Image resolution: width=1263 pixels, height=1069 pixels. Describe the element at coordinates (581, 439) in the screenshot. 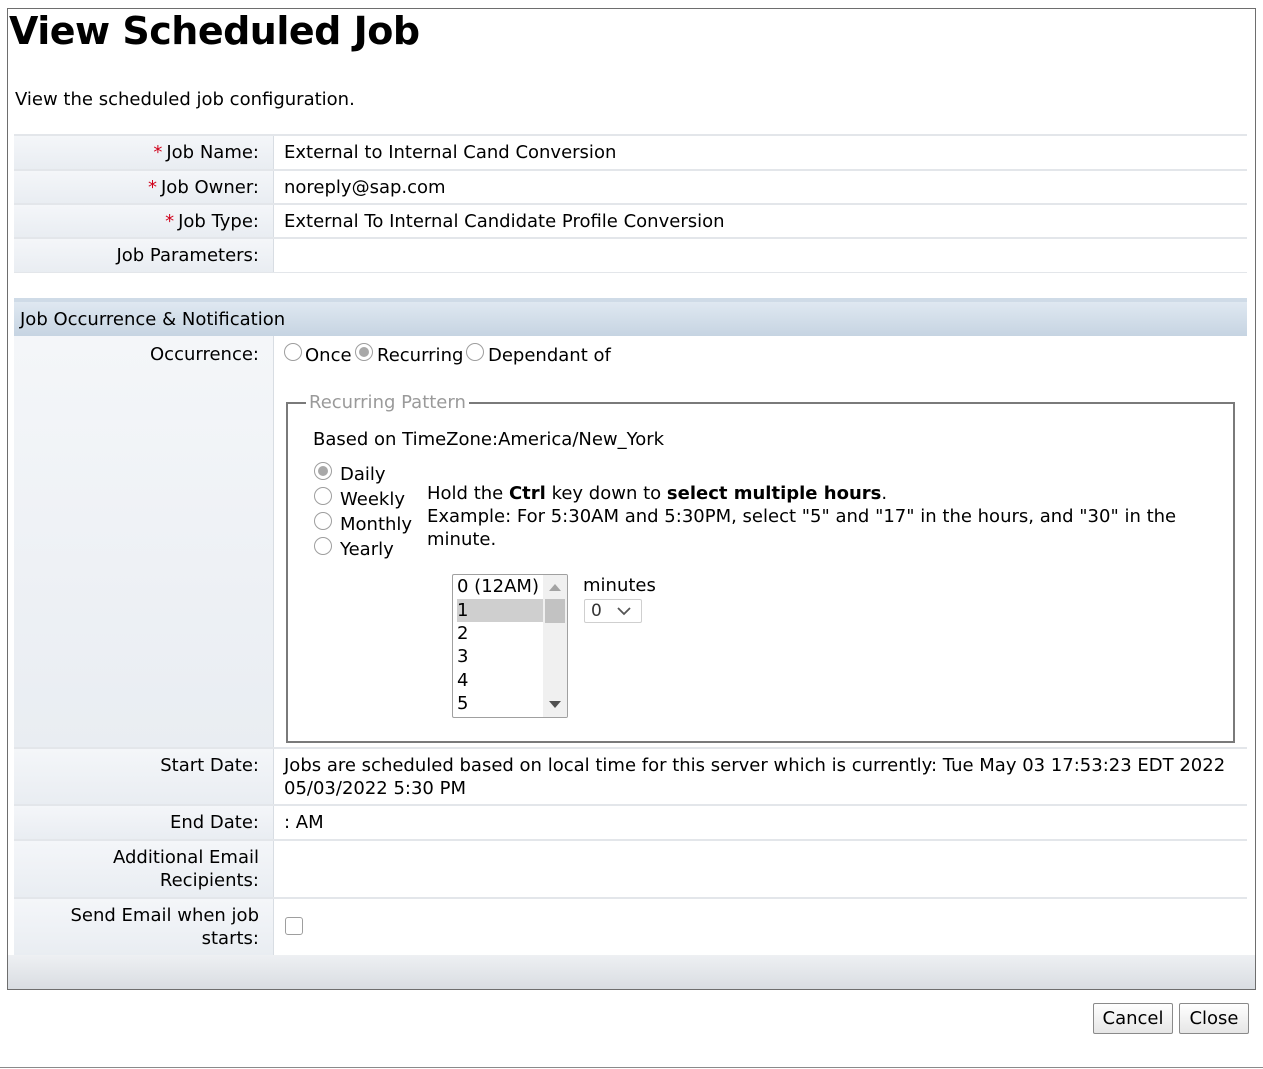

I see `timezone-value: America/New_York` at that location.